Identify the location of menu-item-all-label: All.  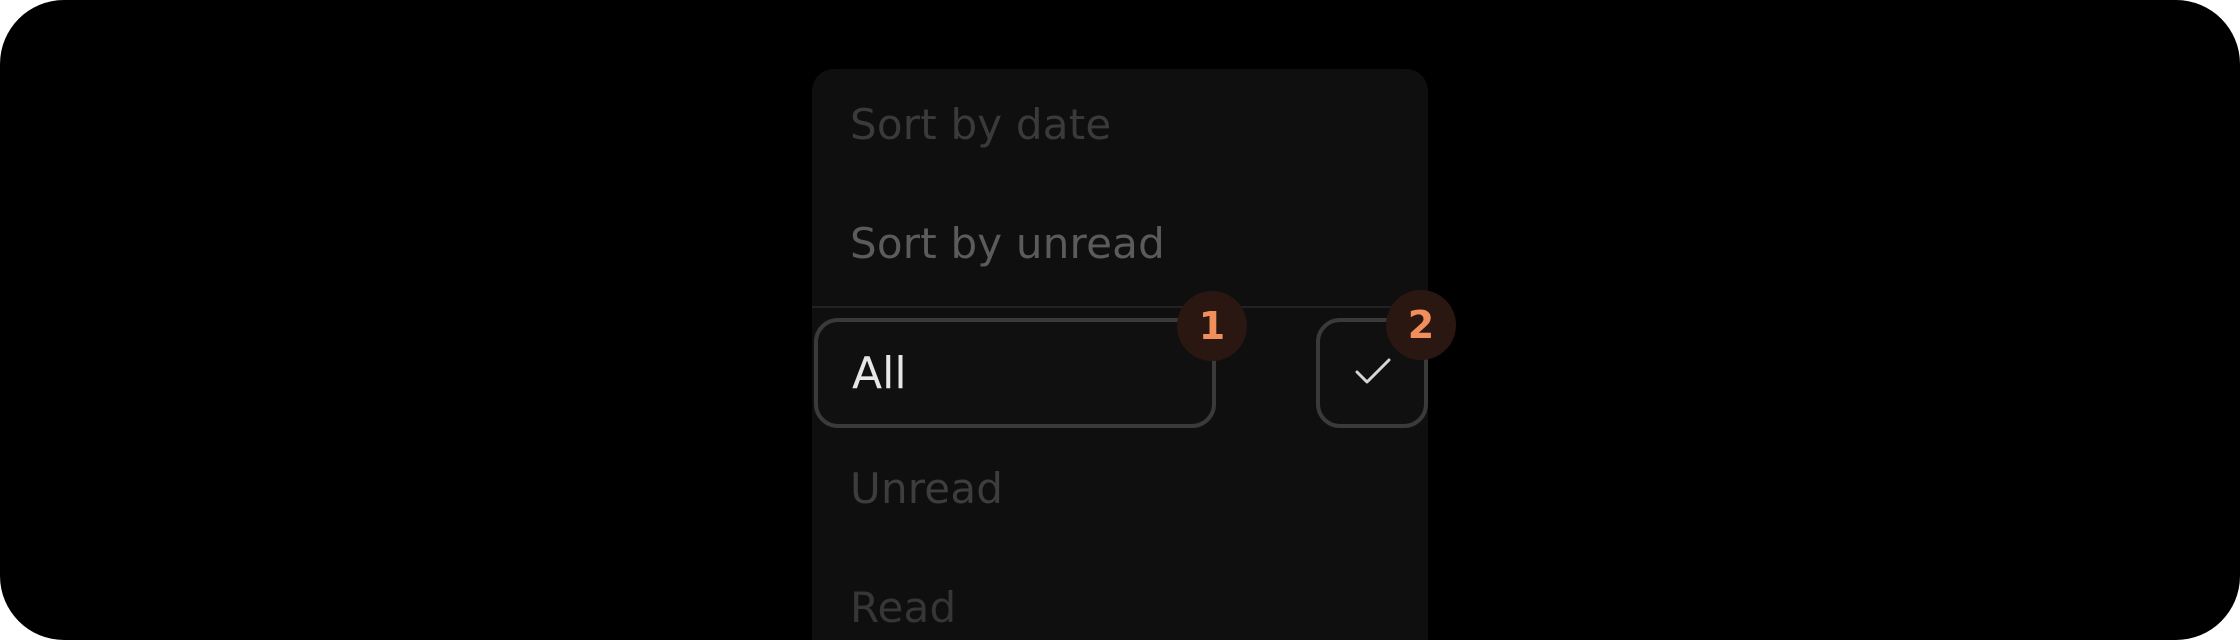
(879, 373).